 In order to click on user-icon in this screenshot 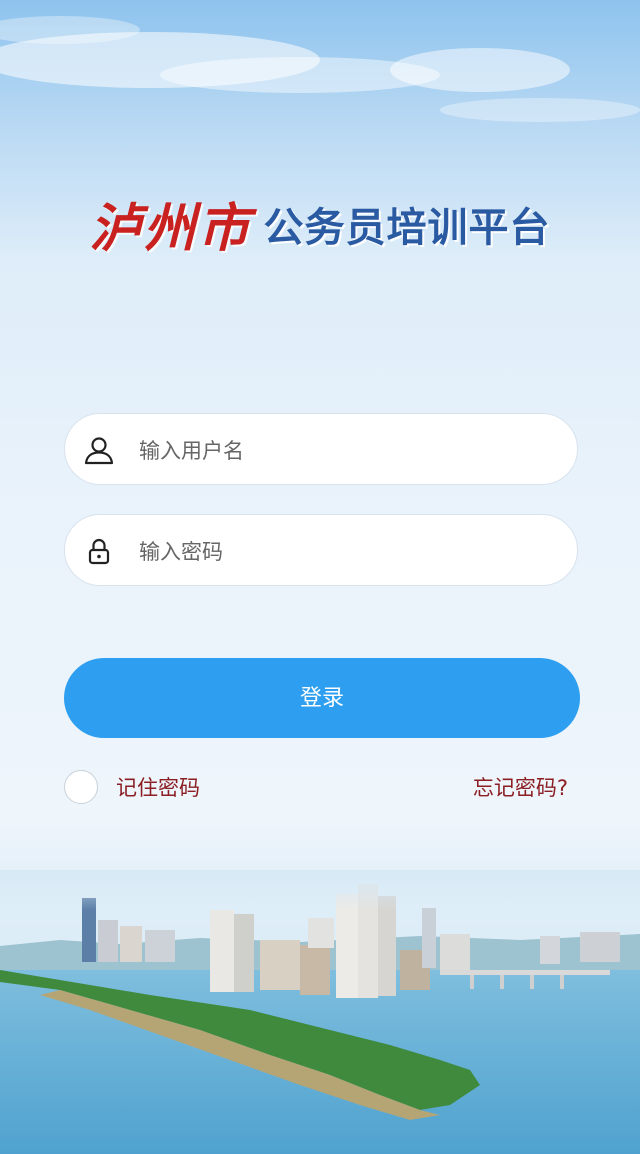, I will do `click(99, 451)`.